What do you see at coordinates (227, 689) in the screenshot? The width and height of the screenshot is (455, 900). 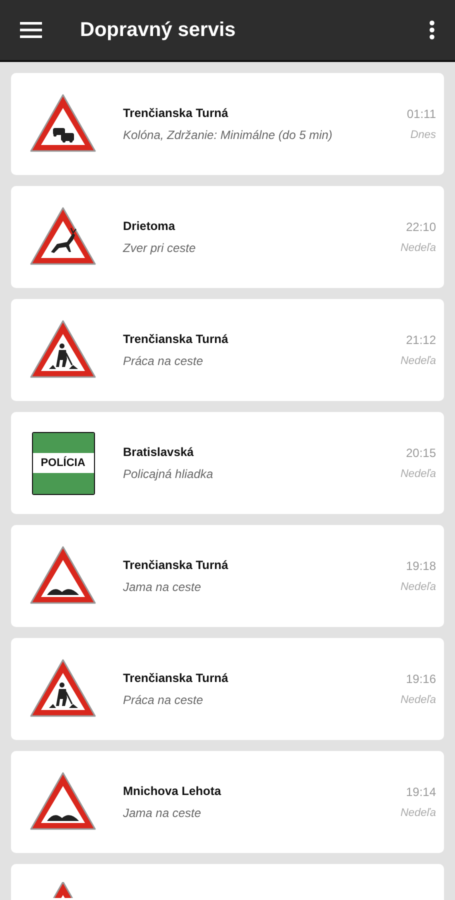 I see `event-card: Trenčianska Turná Práca na ceste 19:16 Nedeľa` at bounding box center [227, 689].